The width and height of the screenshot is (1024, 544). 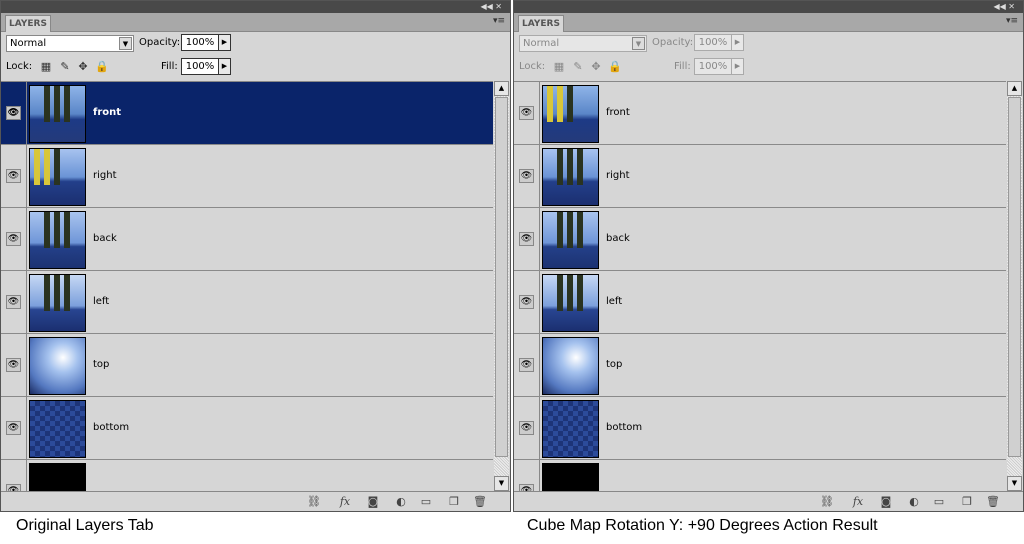 What do you see at coordinates (101, 301) in the screenshot?
I see `layer-name: left` at bounding box center [101, 301].